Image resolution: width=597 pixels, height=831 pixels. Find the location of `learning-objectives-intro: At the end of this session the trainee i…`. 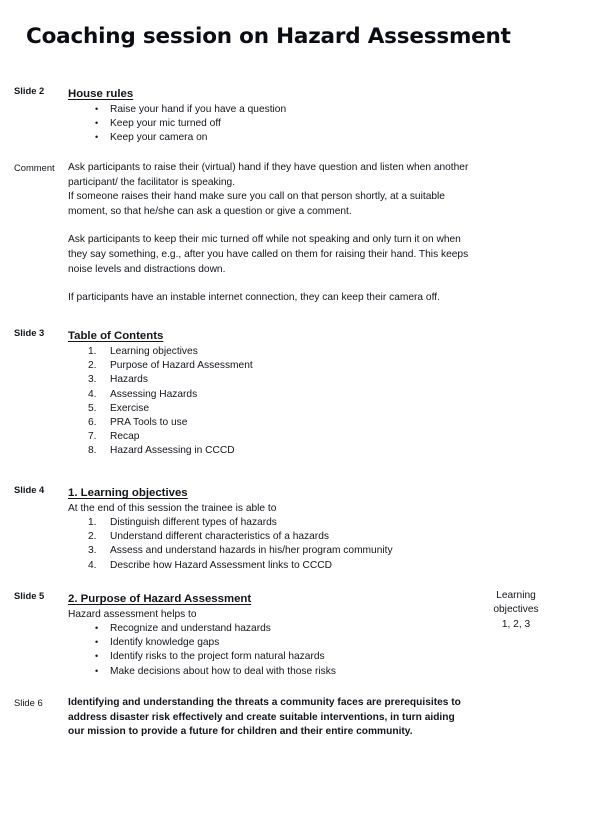

learning-objectives-intro: At the end of this session the trainee i… is located at coordinates (172, 508).